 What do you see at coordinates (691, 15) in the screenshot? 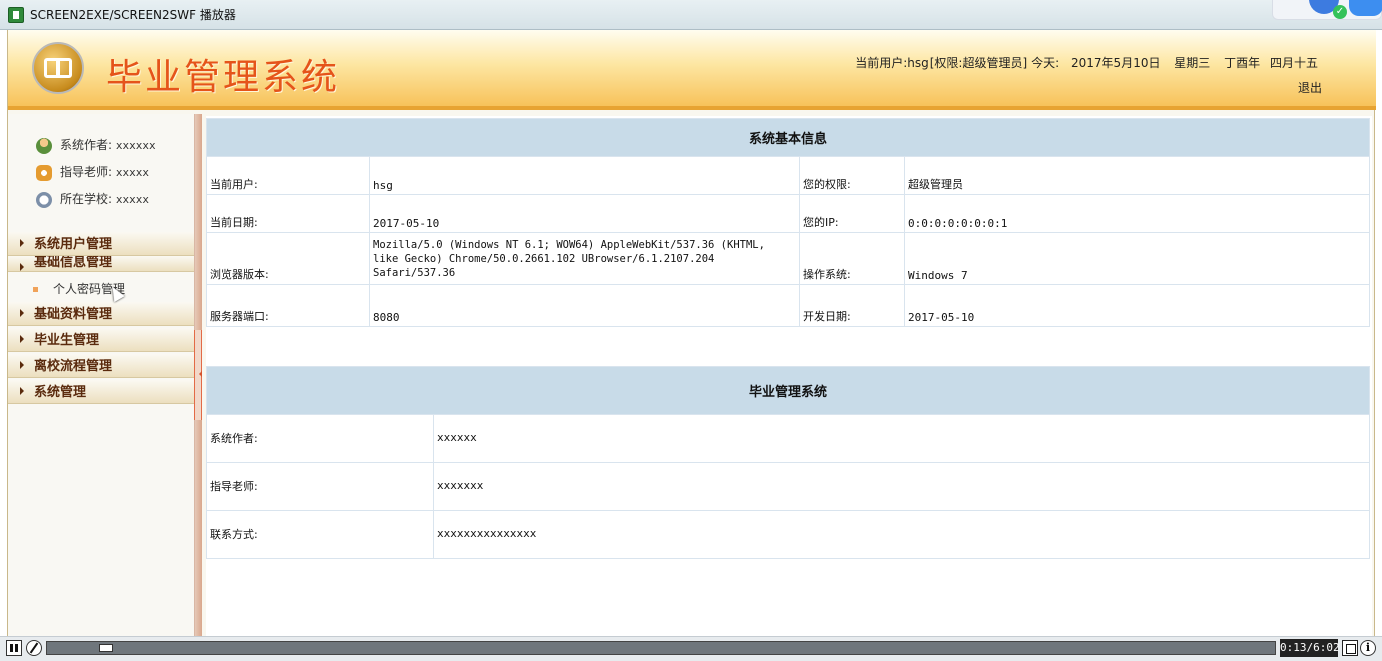
I see `title-bar: SCREEN2EXE/SCREEN2SWF 播放器 ✓` at bounding box center [691, 15].